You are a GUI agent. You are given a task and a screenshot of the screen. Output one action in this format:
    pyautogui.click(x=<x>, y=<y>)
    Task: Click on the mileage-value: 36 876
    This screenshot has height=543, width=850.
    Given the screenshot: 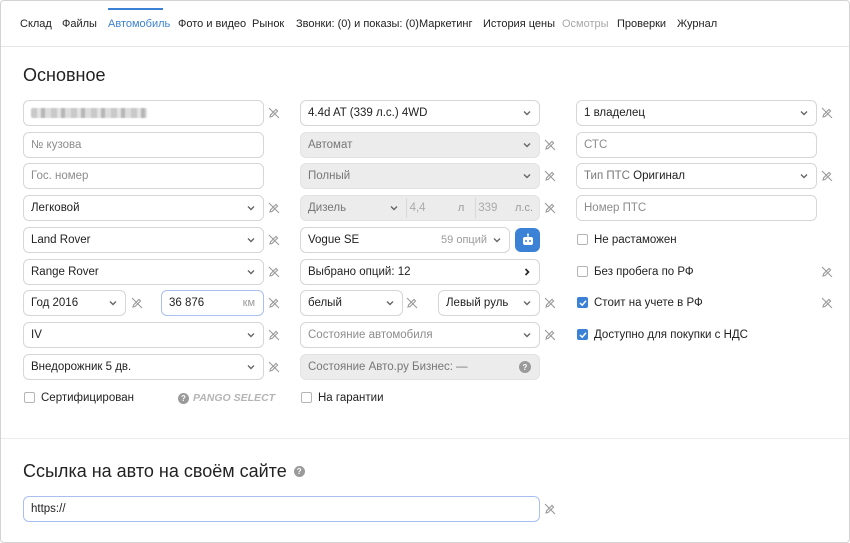 What is the action you would take?
    pyautogui.click(x=187, y=303)
    